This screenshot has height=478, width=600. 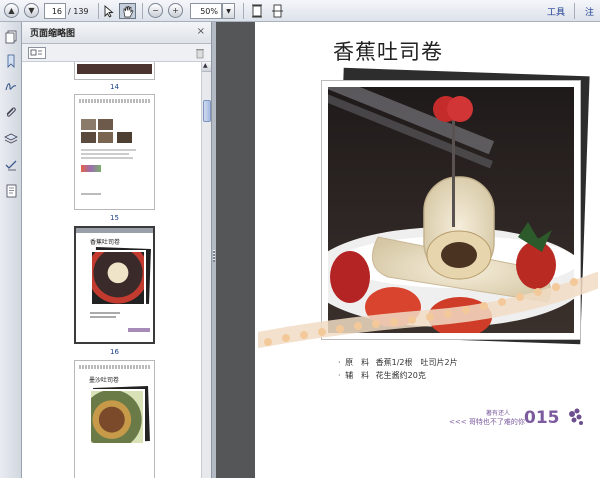 What do you see at coordinates (589, 11) in the screenshot?
I see `comment-button: 注` at bounding box center [589, 11].